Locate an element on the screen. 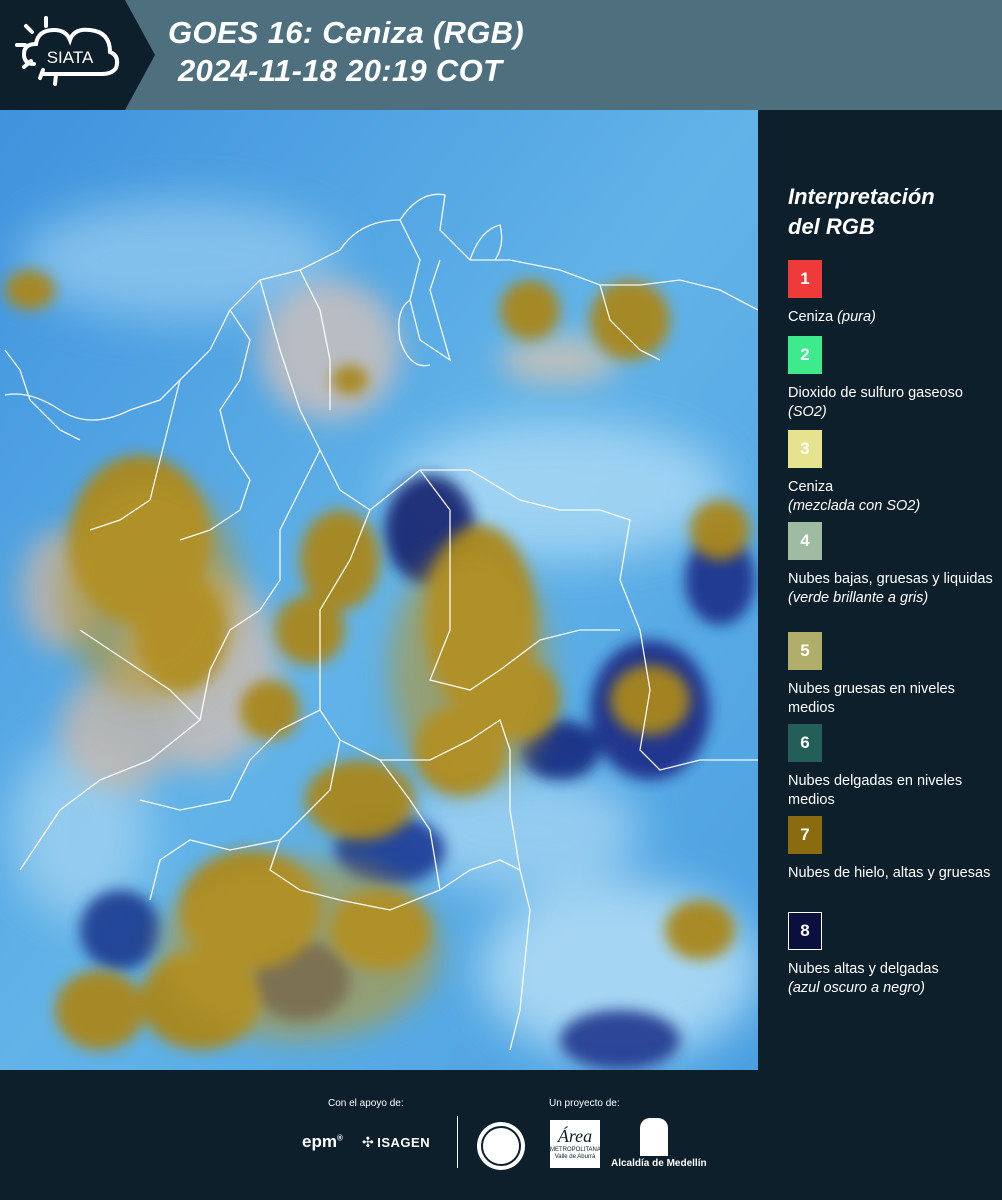 This screenshot has height=1200, width=1002. legend-note: (verde brillante a gris) is located at coordinates (858, 598).